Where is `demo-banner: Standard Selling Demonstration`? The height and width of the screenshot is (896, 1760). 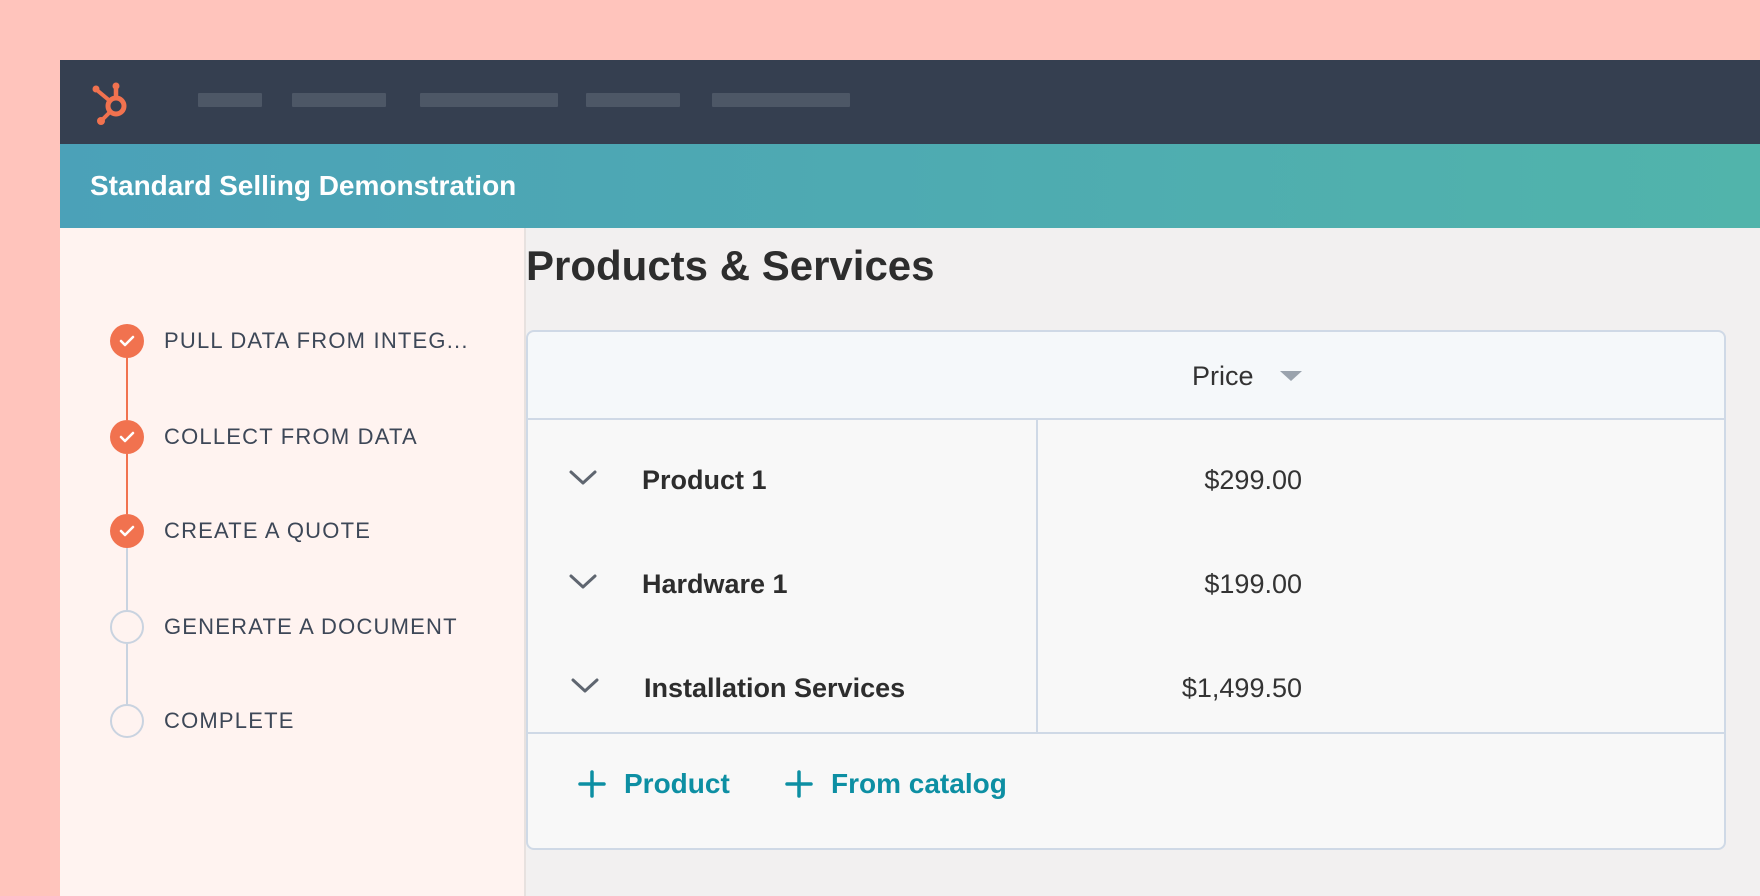
demo-banner: Standard Selling Demonstration is located at coordinates (910, 186).